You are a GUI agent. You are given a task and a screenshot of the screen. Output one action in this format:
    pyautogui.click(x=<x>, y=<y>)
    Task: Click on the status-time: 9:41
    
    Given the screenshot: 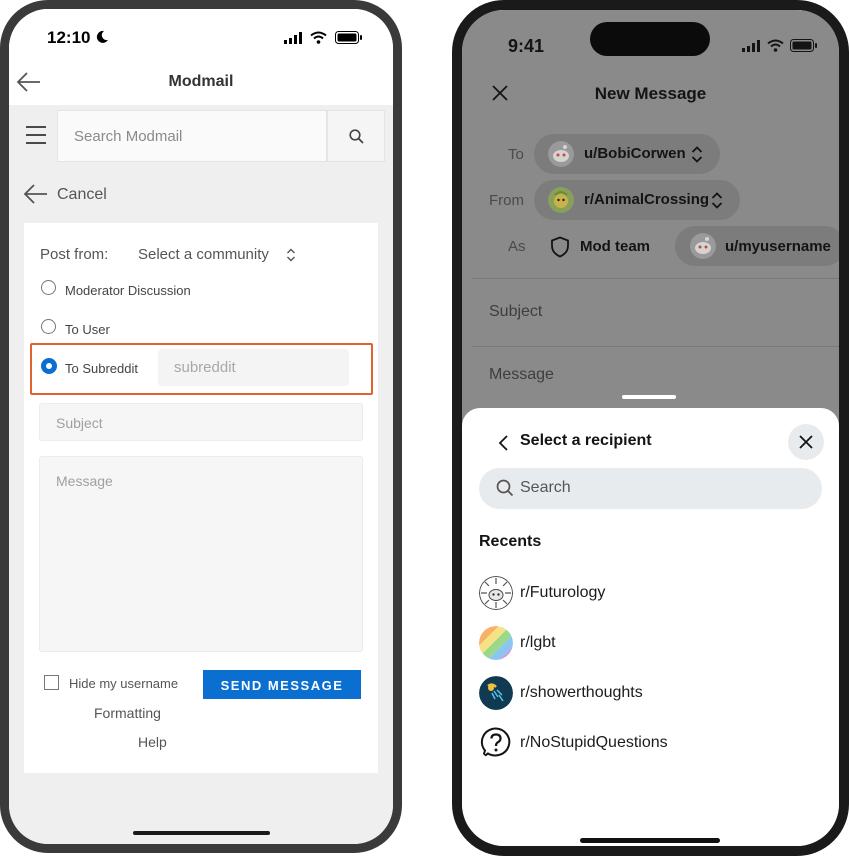 What is the action you would take?
    pyautogui.click(x=526, y=46)
    